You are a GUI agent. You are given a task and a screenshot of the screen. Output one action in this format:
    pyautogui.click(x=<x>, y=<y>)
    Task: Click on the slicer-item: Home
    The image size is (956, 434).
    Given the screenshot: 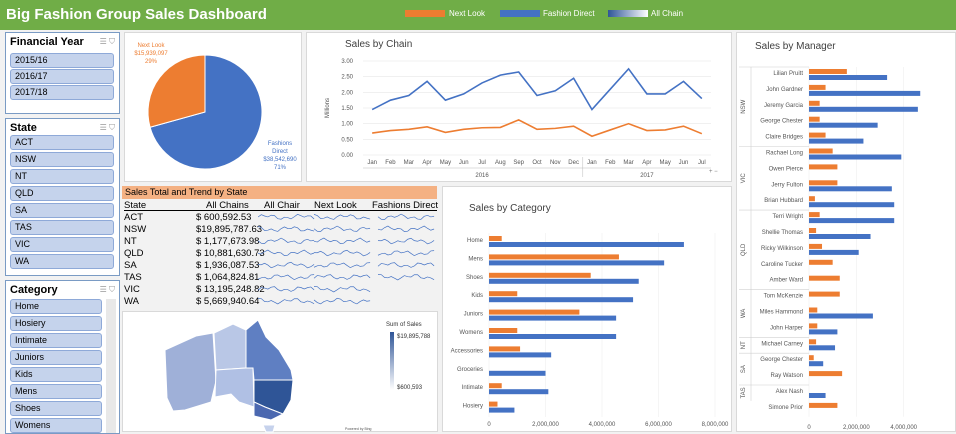 What is the action you would take?
    pyautogui.click(x=56, y=306)
    